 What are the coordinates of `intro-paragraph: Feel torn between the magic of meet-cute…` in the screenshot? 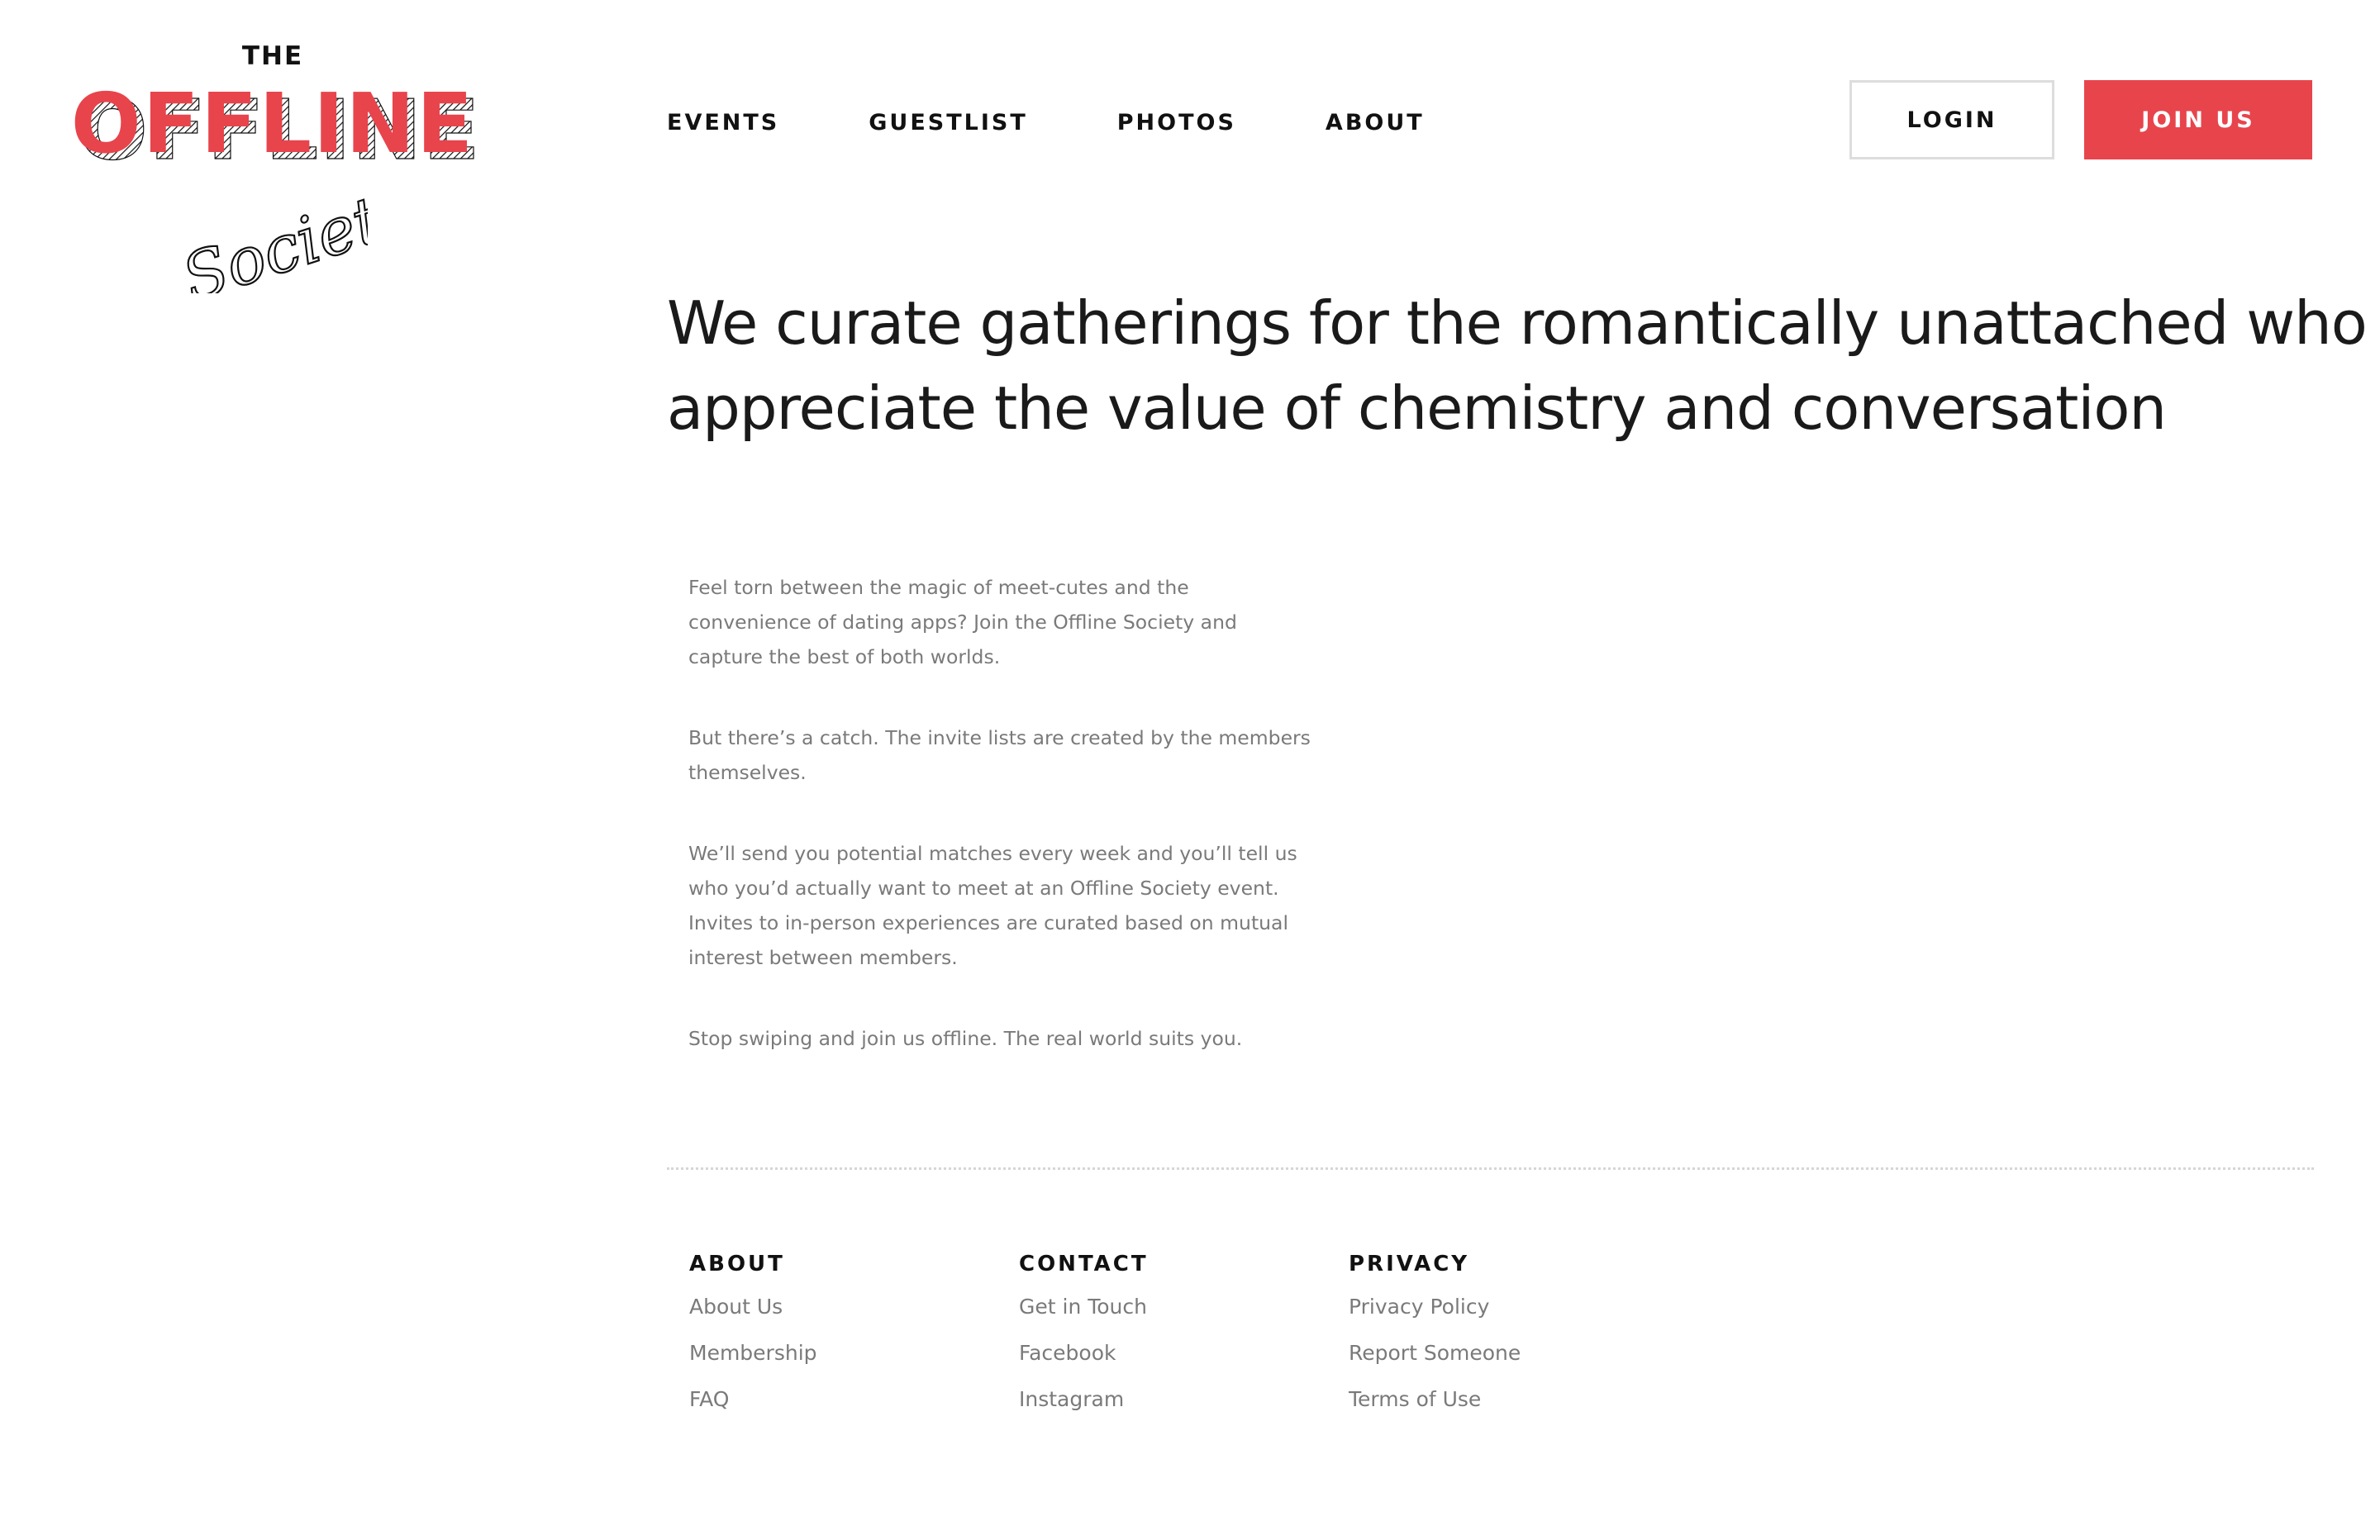 It's located at (962, 622).